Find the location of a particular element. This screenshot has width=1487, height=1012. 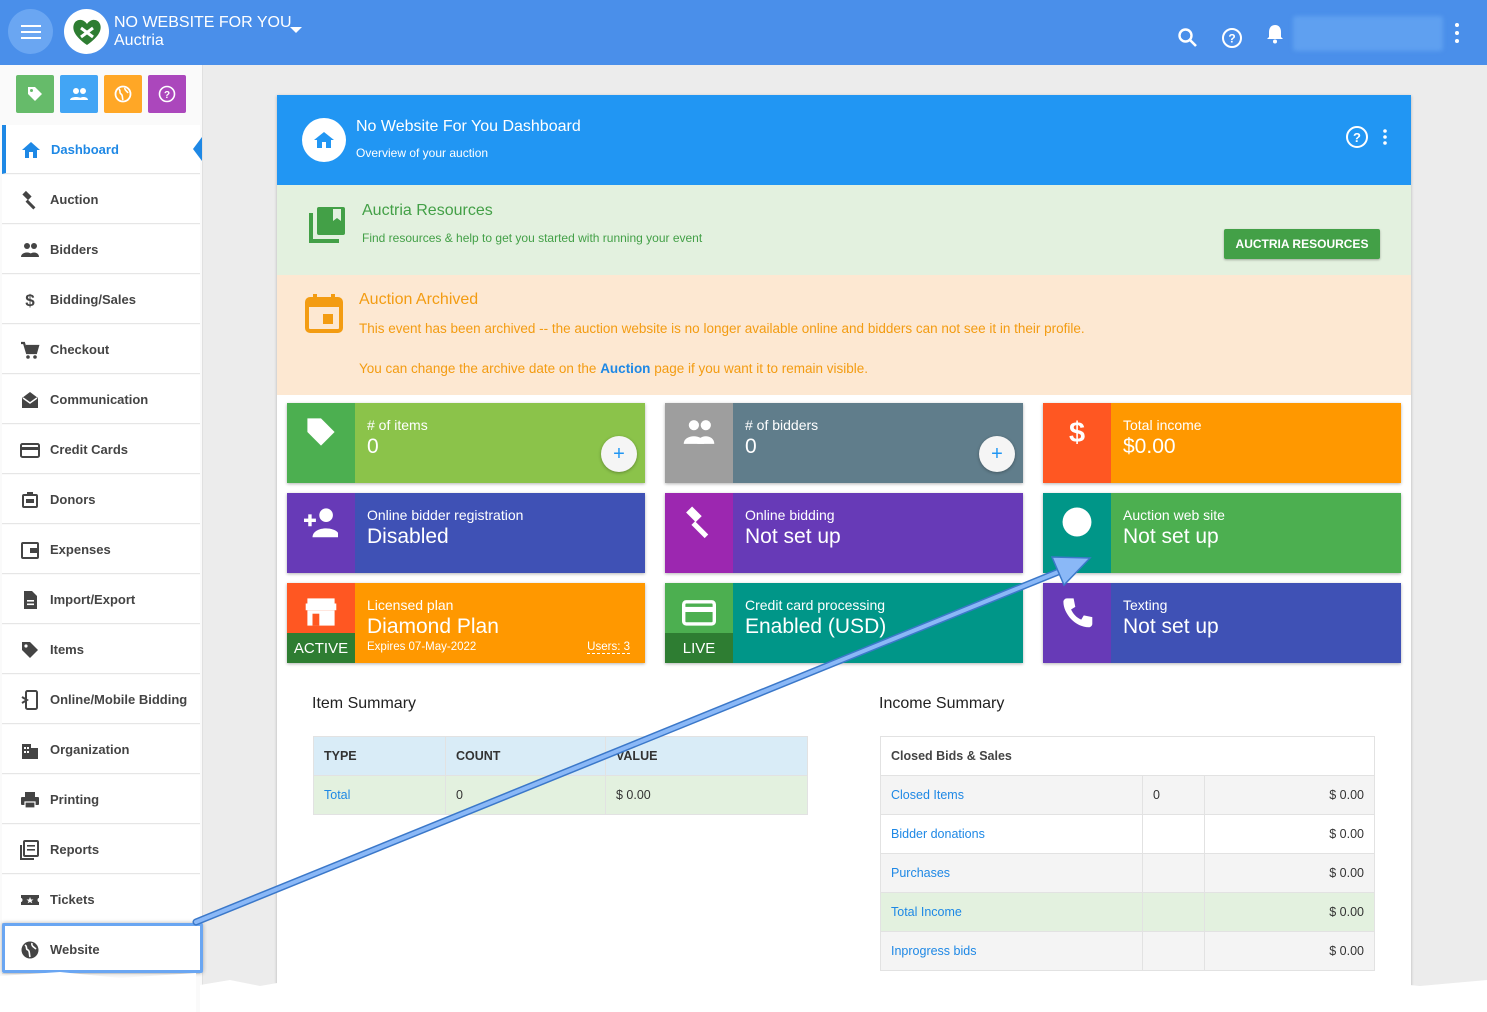

tile-value: Enabled (USD) is located at coordinates (816, 626).